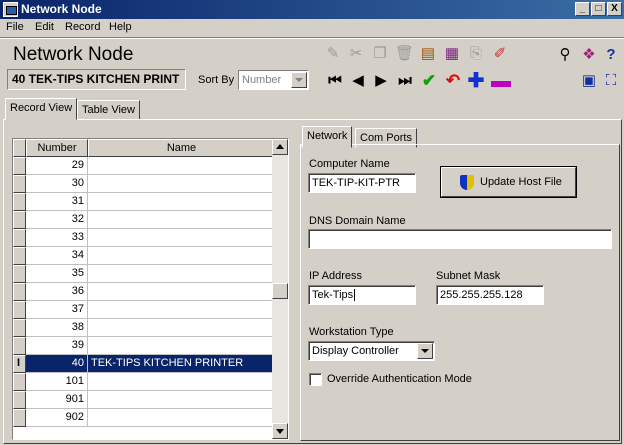 This screenshot has width=624, height=445. I want to click on sort-by-select: Number, so click(273, 80).